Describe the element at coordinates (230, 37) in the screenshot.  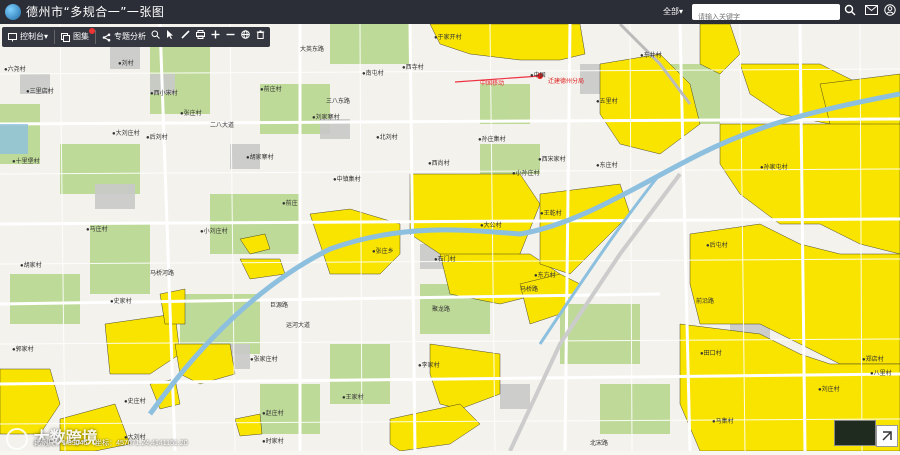
I see `zoom-out-icon` at that location.